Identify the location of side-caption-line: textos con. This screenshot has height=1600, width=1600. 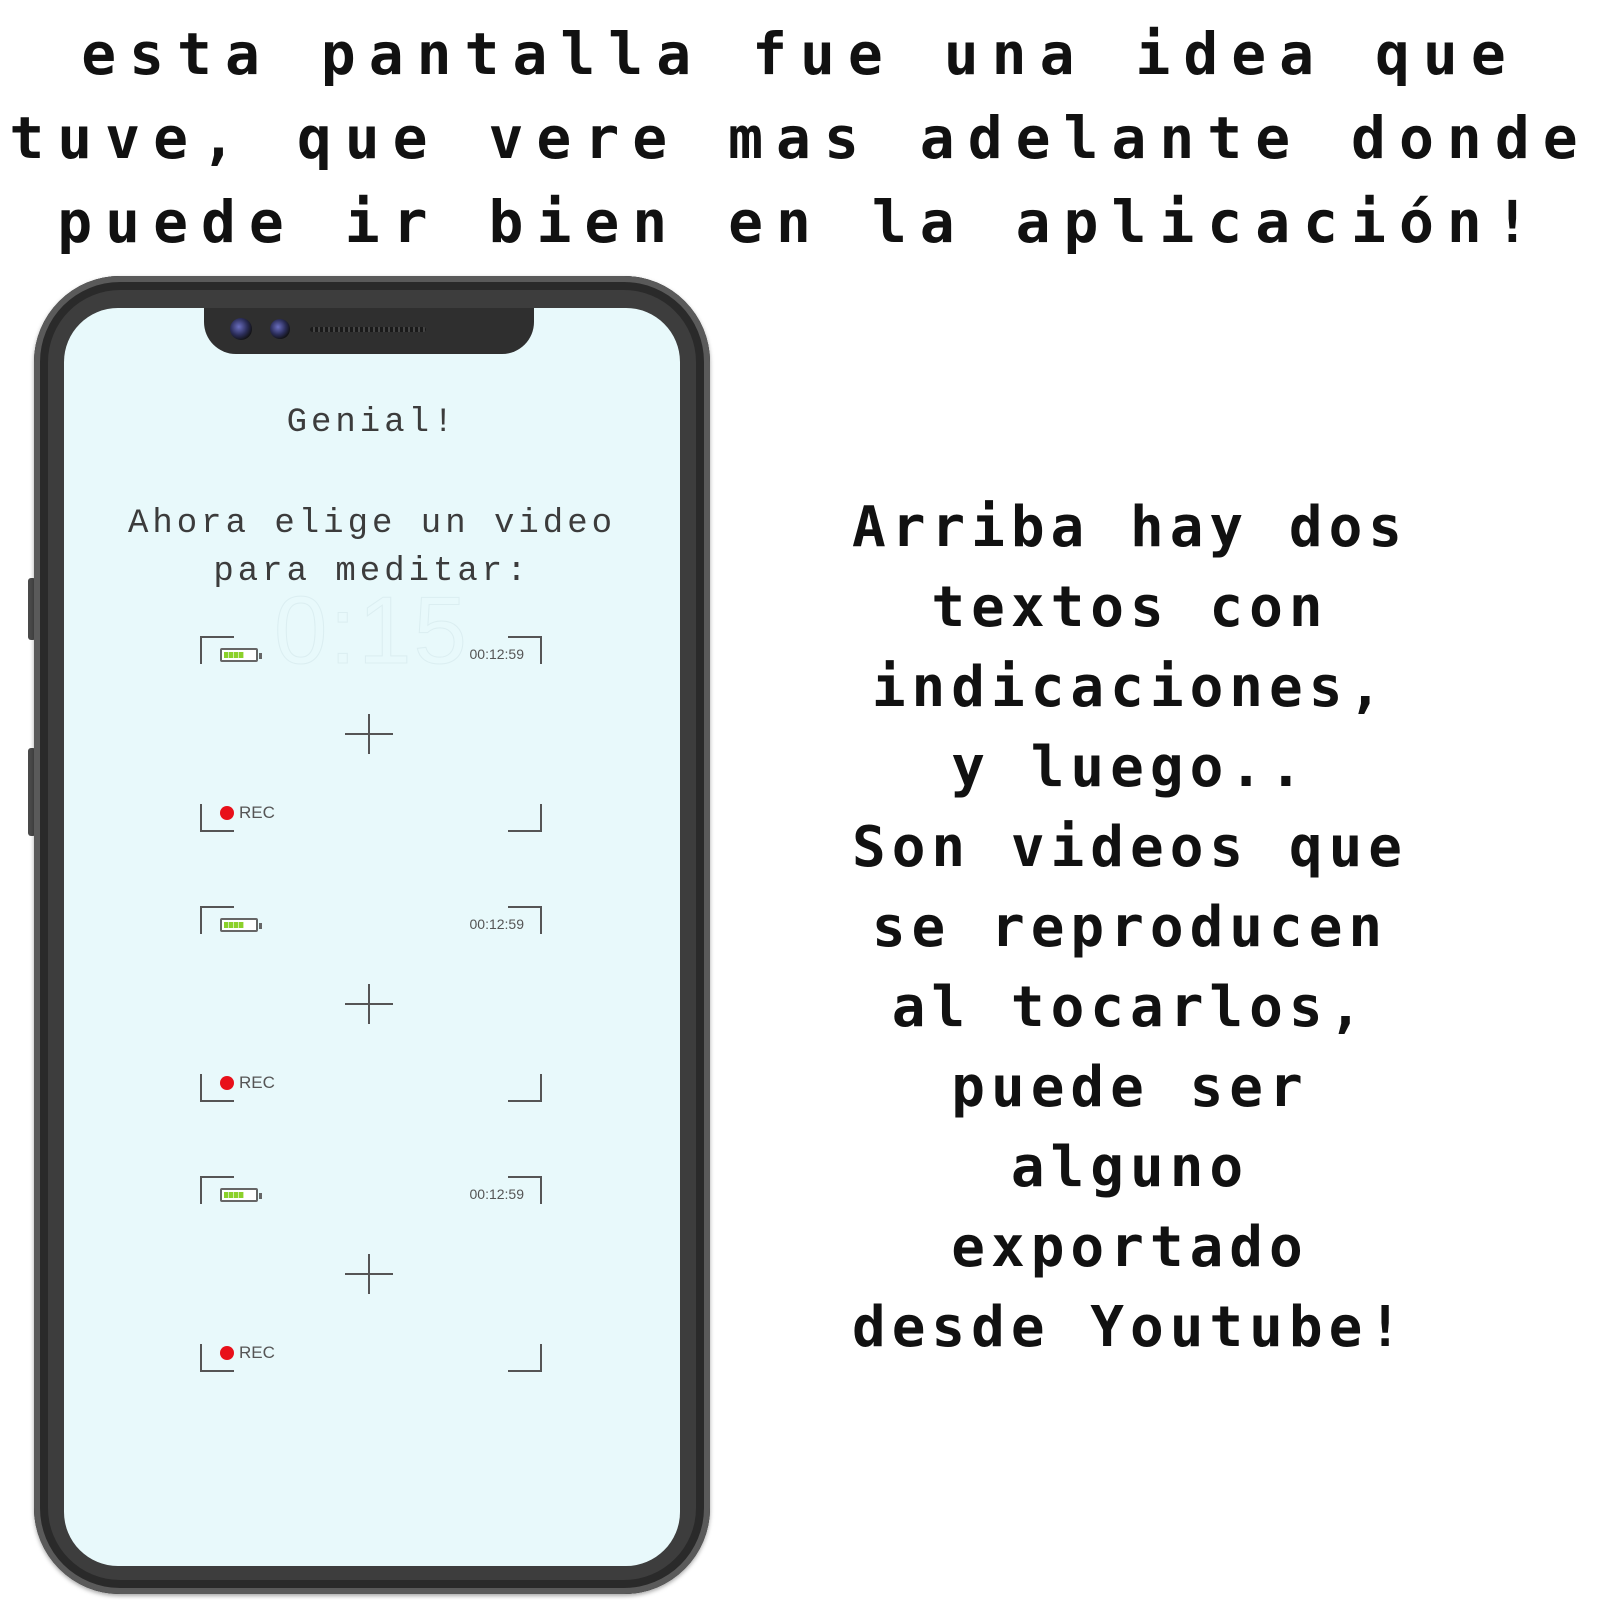
(1130, 607).